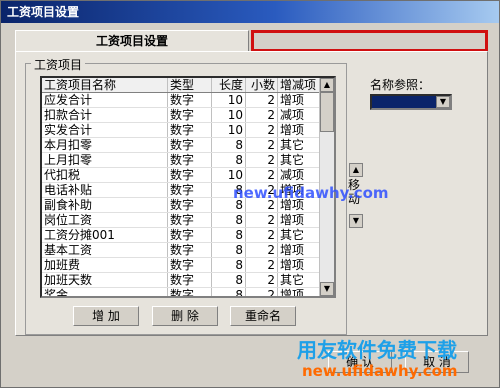 The width and height of the screenshot is (500, 388). I want to click on cell-name: 加班费, so click(105, 265).